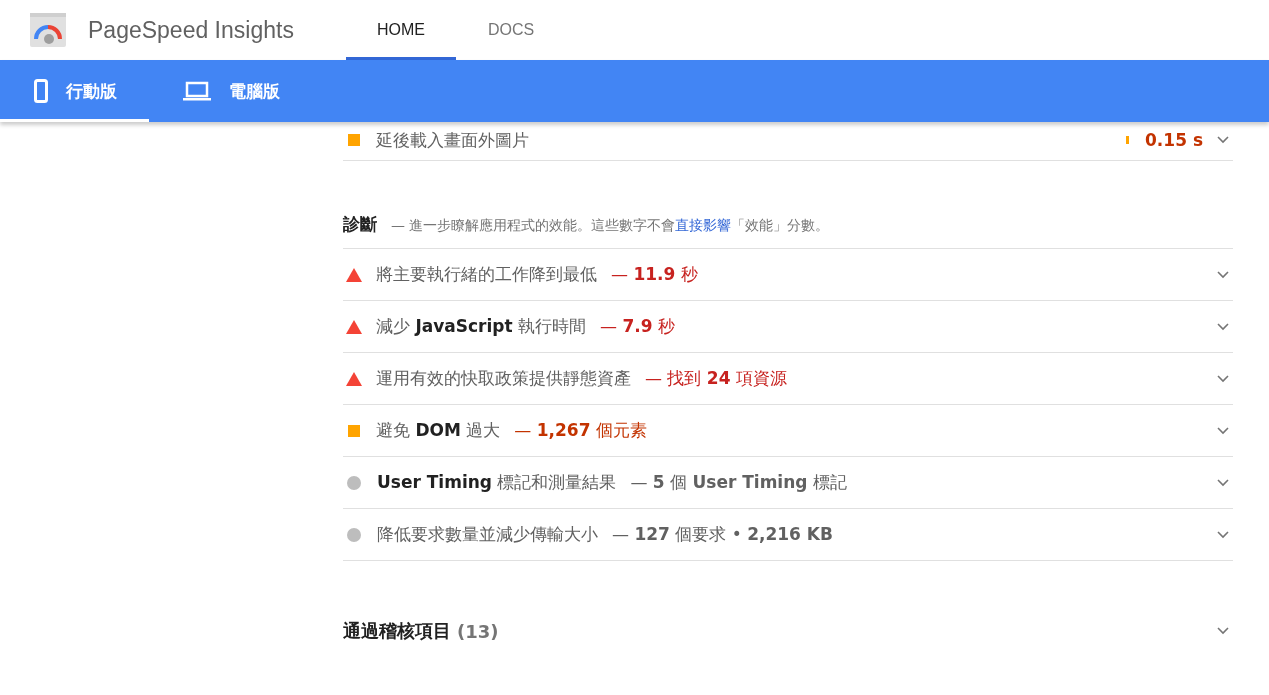 Image resolution: width=1269 pixels, height=695 pixels. What do you see at coordinates (48, 30) in the screenshot?
I see `gauge-logo-icon` at bounding box center [48, 30].